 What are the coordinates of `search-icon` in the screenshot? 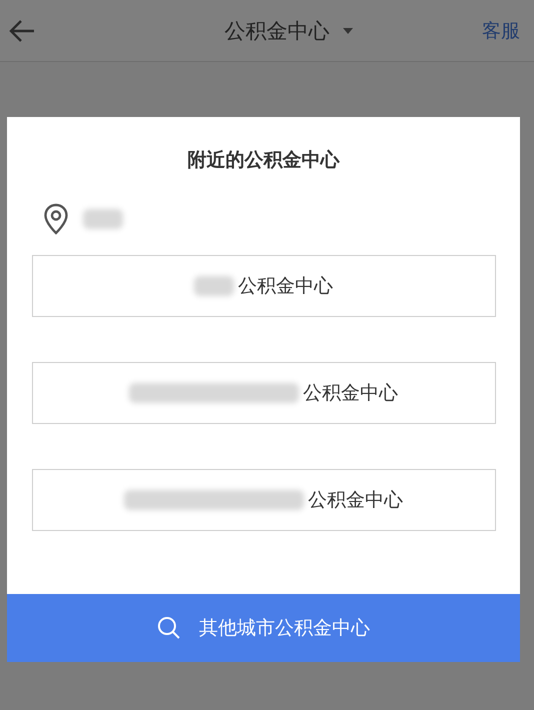 It's located at (169, 628).